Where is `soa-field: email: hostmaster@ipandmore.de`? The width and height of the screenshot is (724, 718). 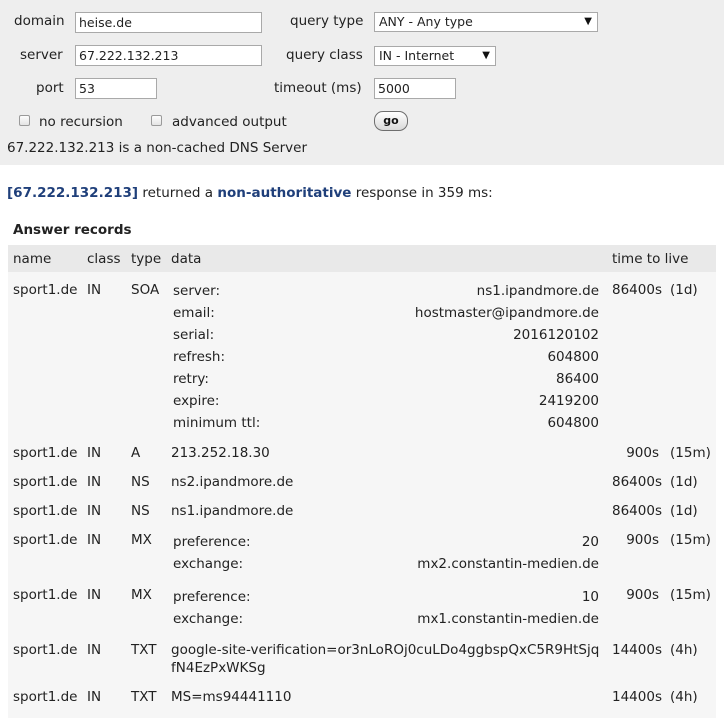
soa-field: email: hostmaster@ipandmore.de is located at coordinates (386, 313).